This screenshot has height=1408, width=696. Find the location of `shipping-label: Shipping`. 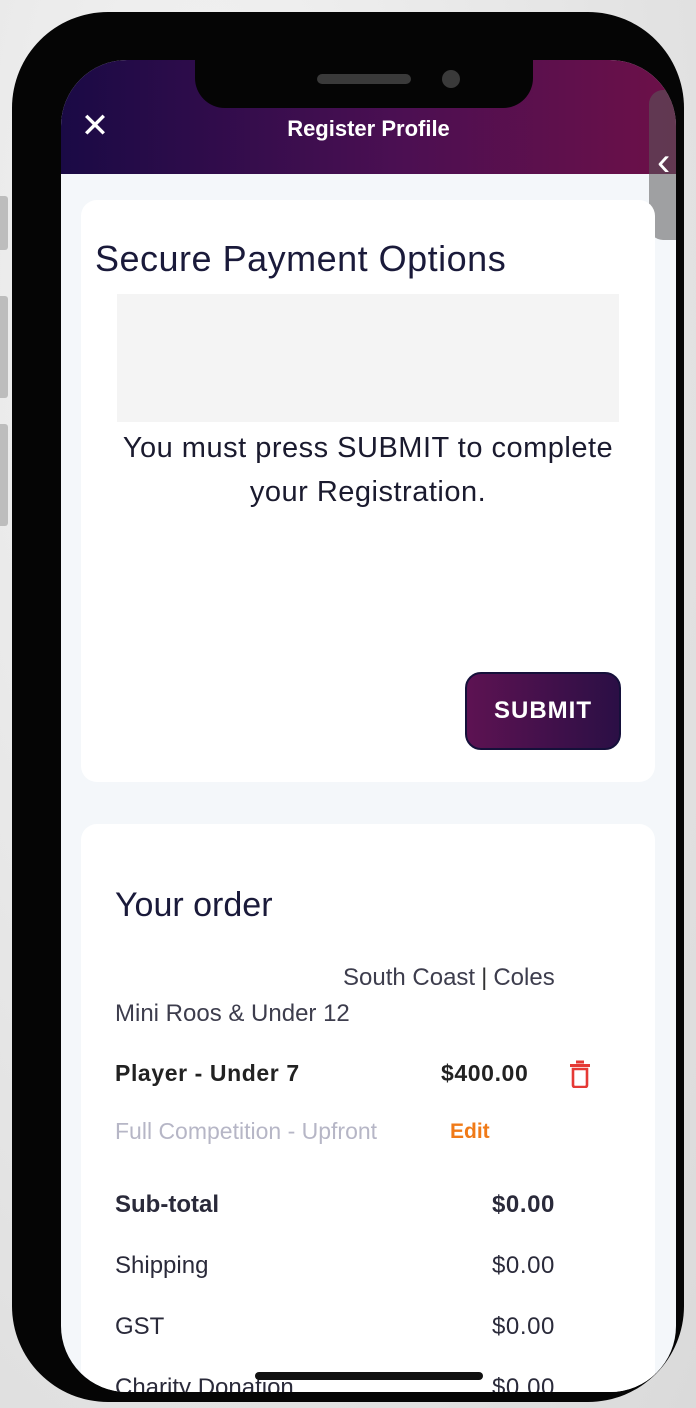

shipping-label: Shipping is located at coordinates (162, 1265).